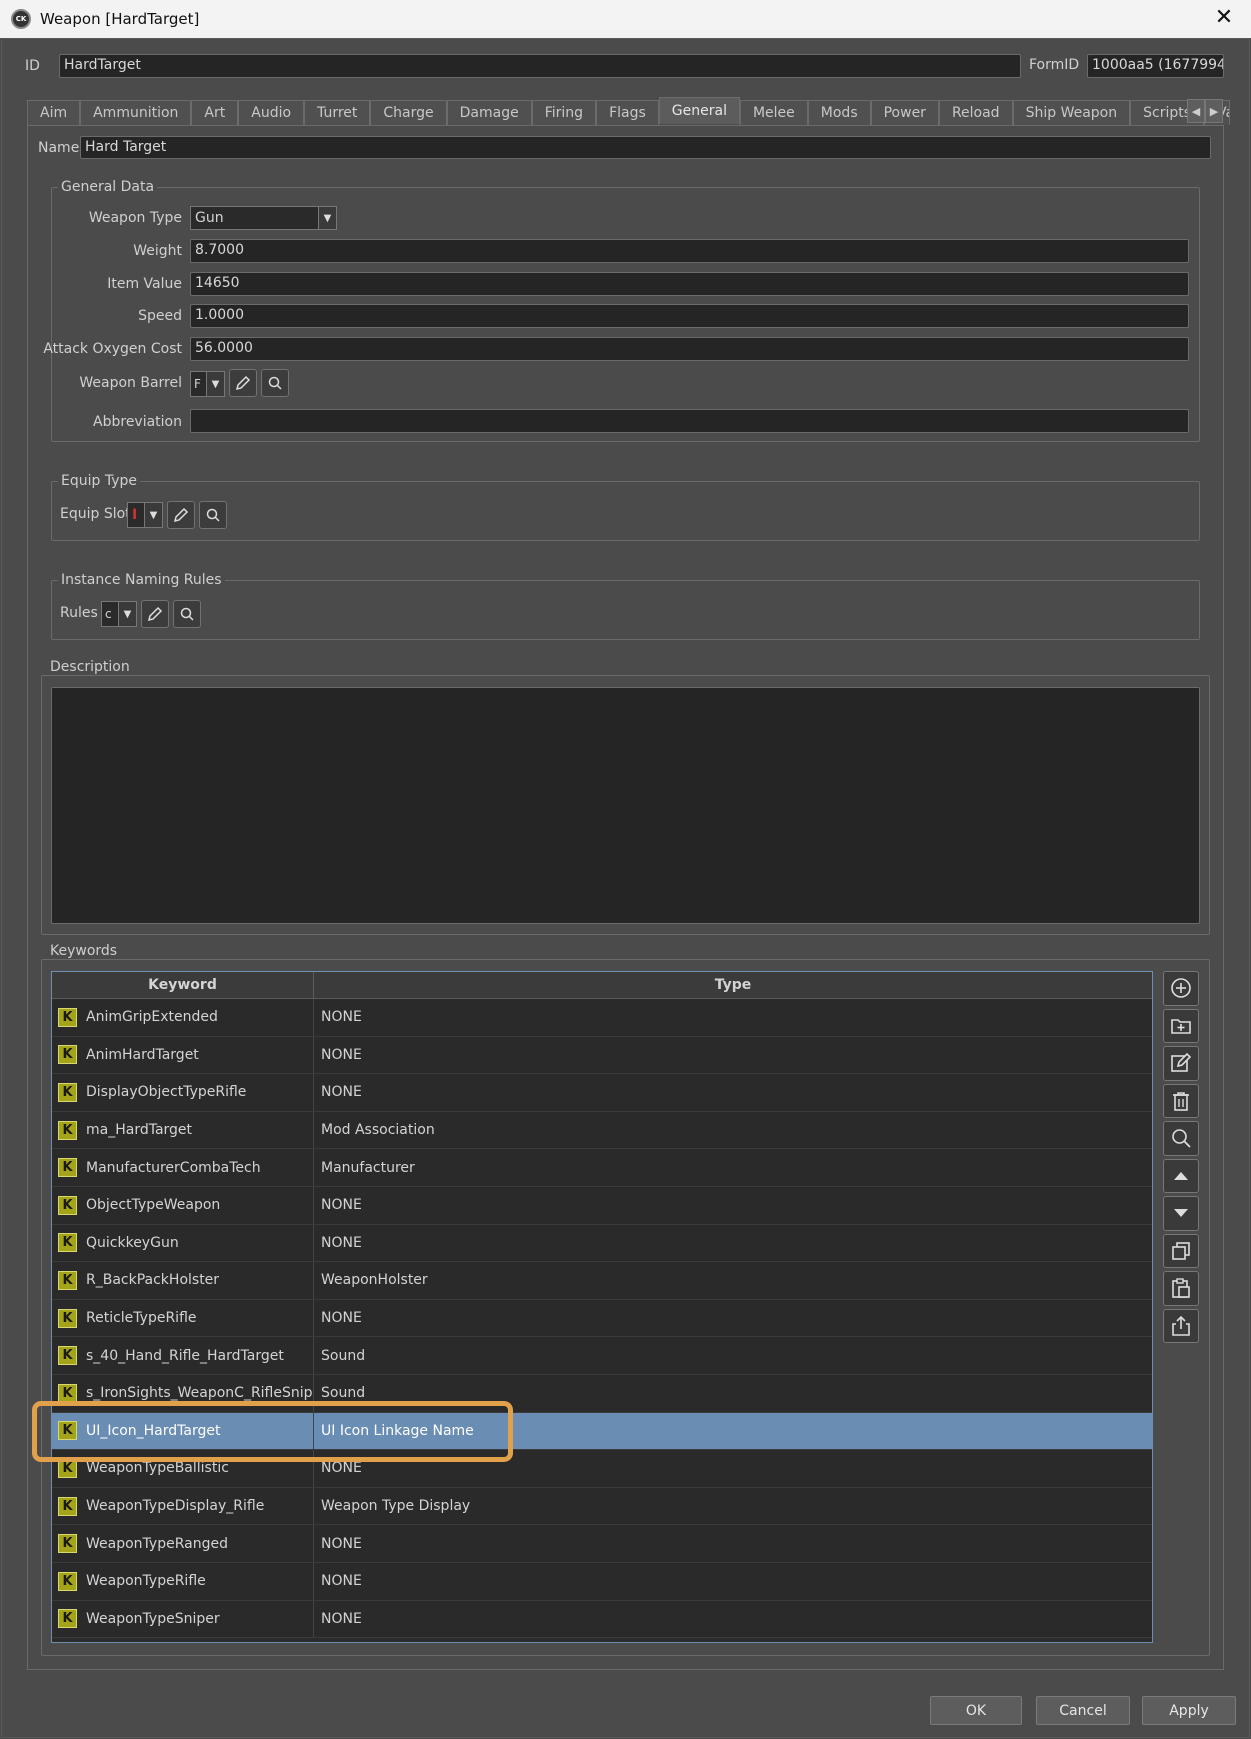 The width and height of the screenshot is (1251, 1739). I want to click on type-cell: Weapon Type Display, so click(733, 1506).